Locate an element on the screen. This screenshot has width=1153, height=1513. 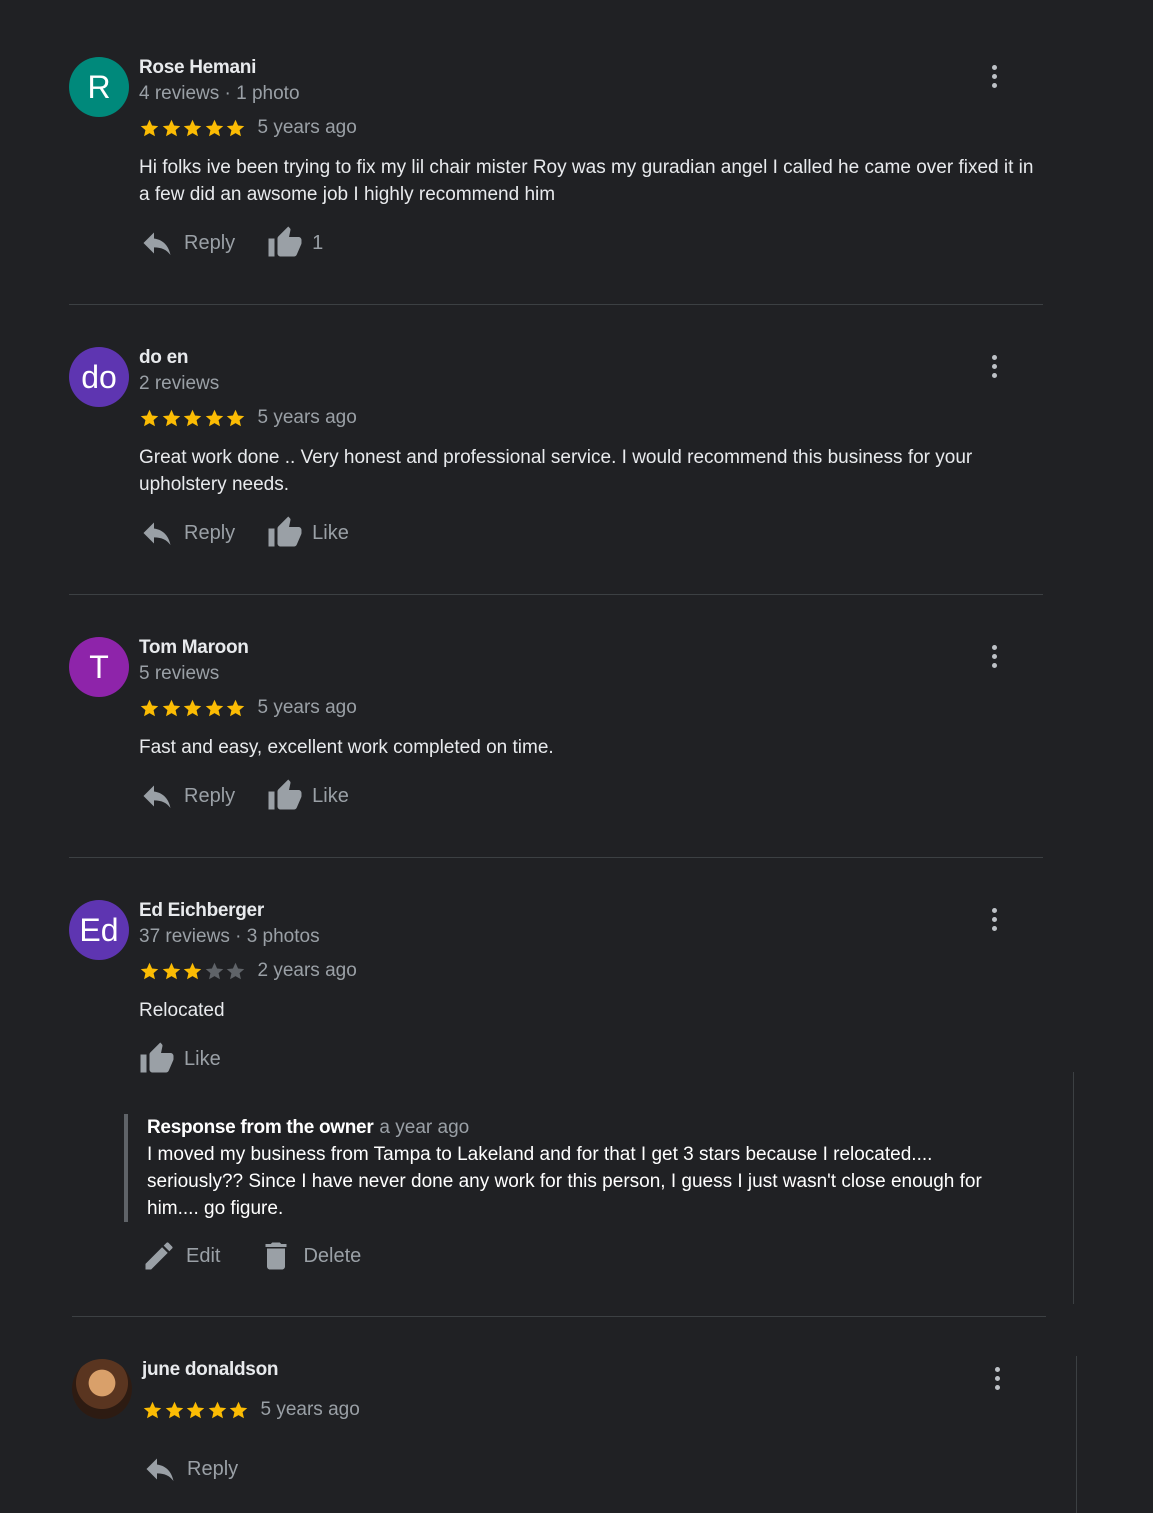
star-empty-icon is located at coordinates (235, 970).